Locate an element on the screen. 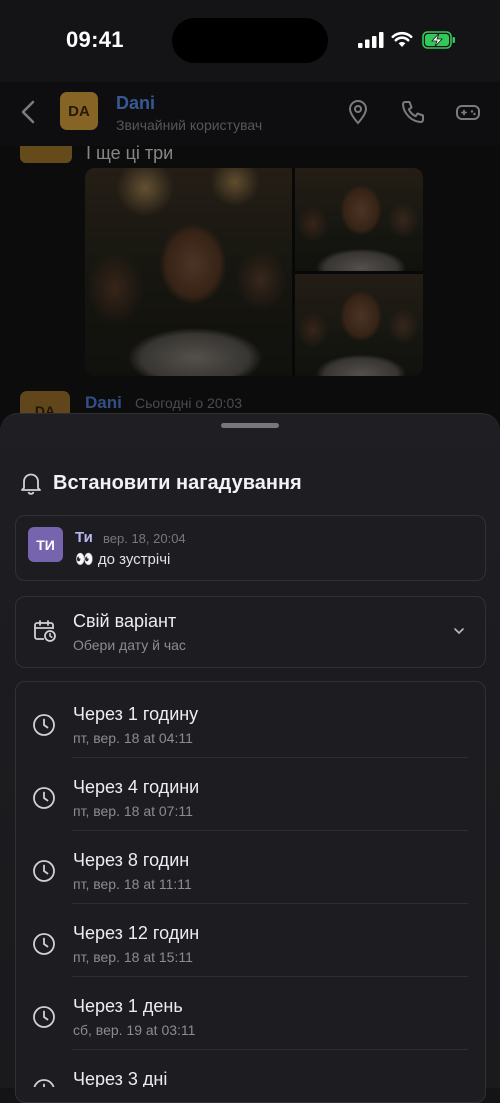  reminder-option-4h: Через 4 години пт, вер. 18 at 07:11 is located at coordinates (250, 793).